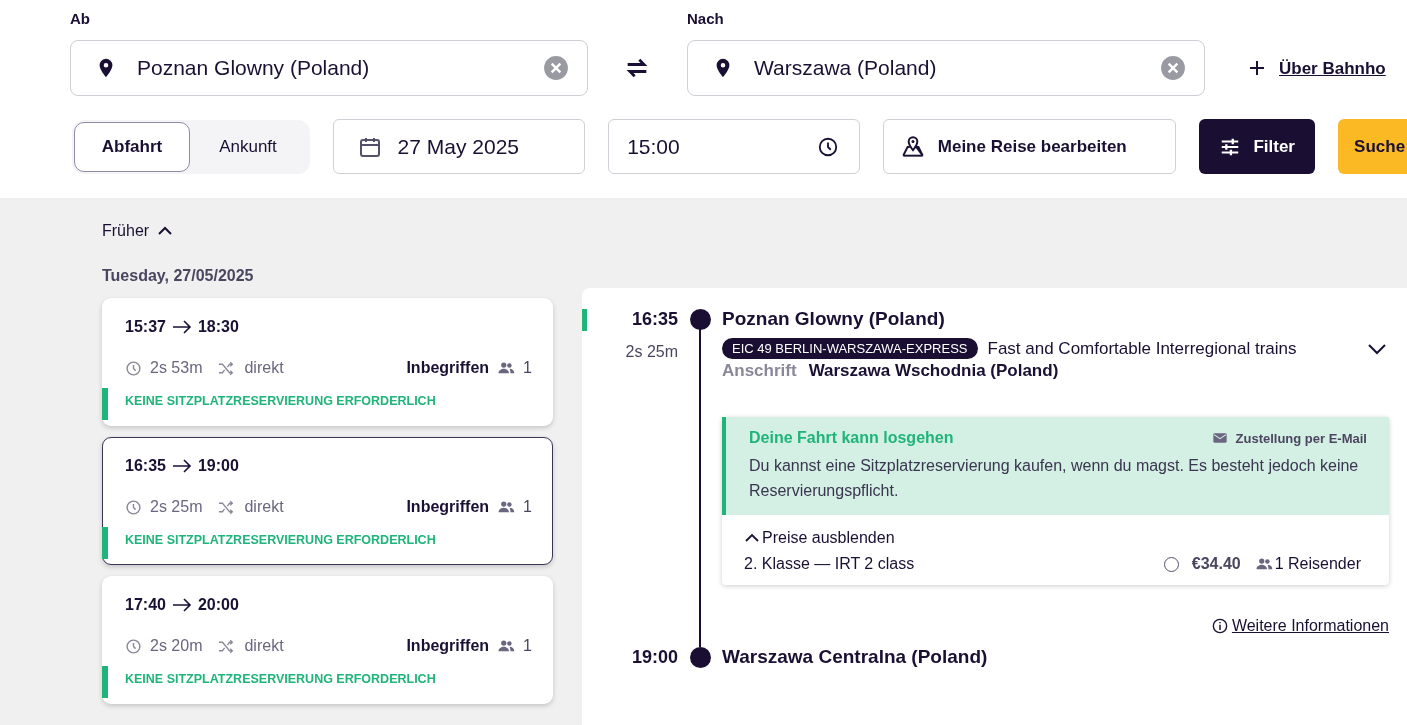 This screenshot has width=1407, height=725. Describe the element at coordinates (819, 538) in the screenshot. I see `hide-prices-button: Preise ausblenden` at that location.